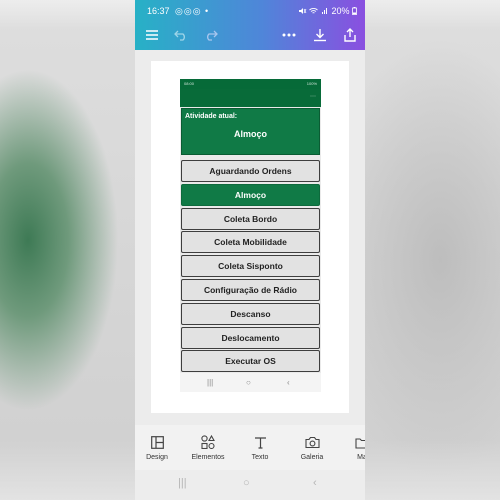 The image size is (500, 500). I want to click on app-header: ⋯, so click(250, 98).